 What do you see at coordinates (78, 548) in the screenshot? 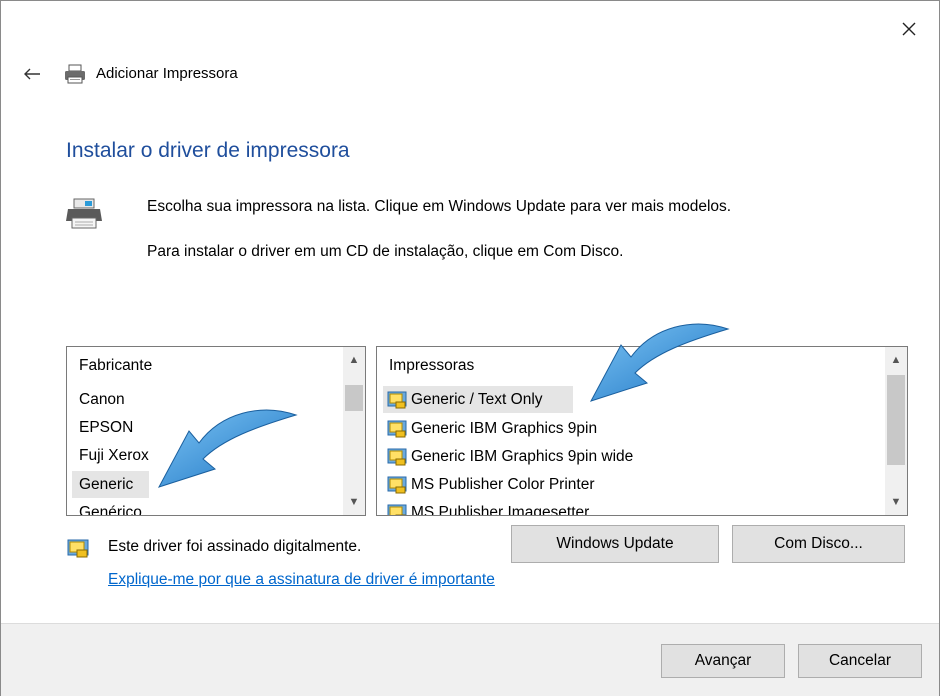
I see `signed-driver-icon` at bounding box center [78, 548].